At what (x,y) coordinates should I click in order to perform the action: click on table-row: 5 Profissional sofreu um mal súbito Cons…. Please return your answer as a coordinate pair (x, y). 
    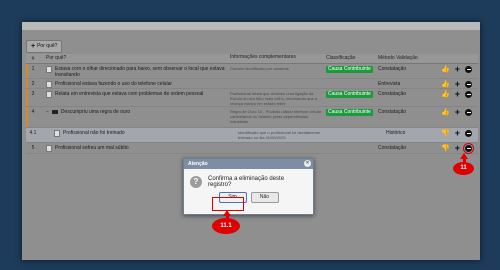
    Looking at the image, I should click on (252, 148).